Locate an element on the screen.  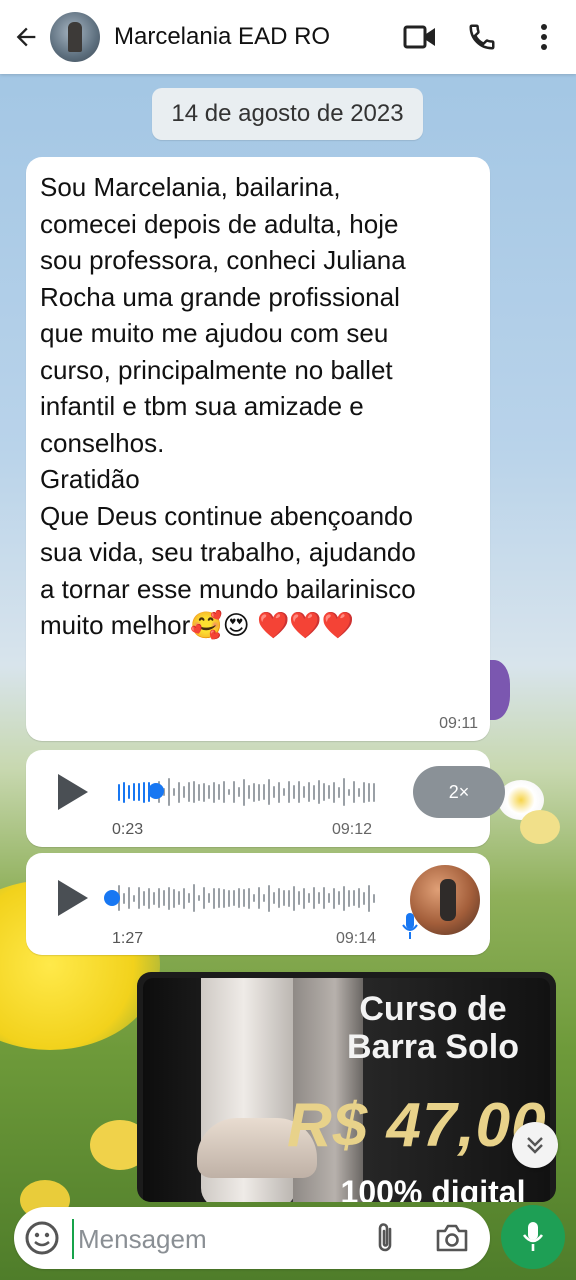
back-button is located at coordinates (26, 37).